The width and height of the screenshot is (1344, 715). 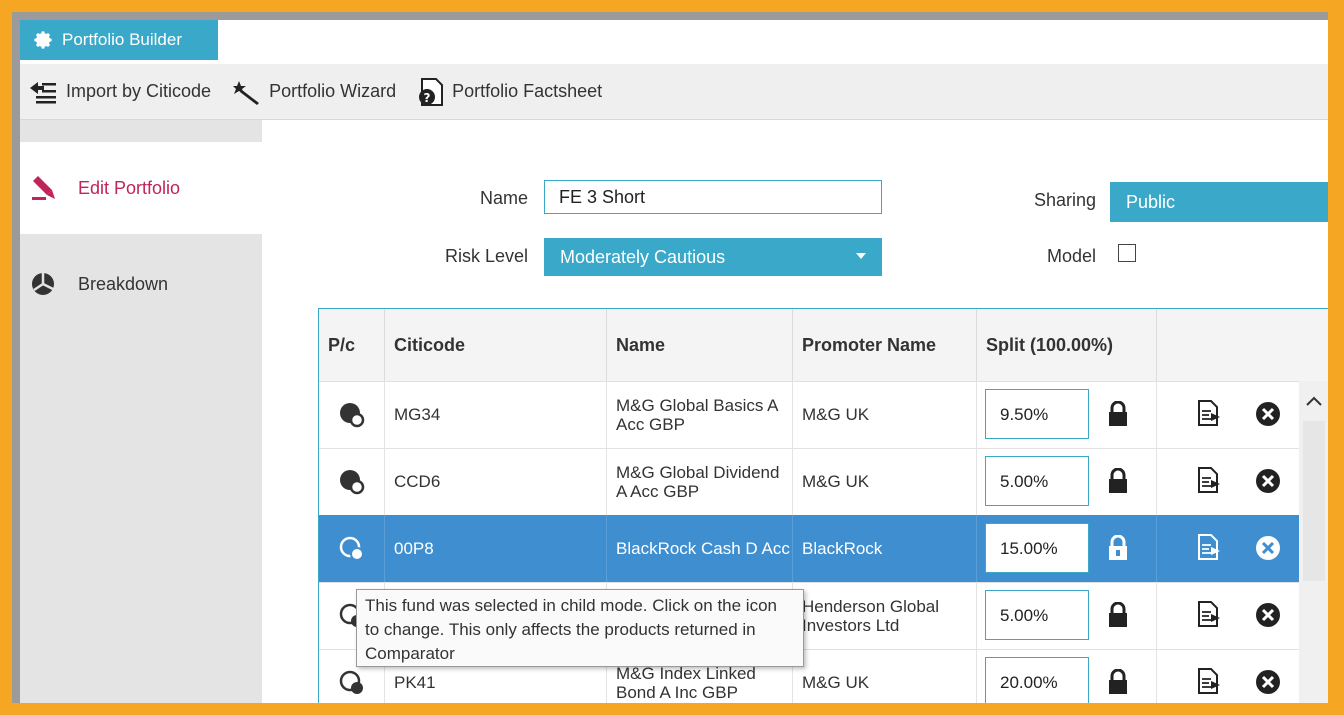 I want to click on sidebar-spacer, so click(x=141, y=129).